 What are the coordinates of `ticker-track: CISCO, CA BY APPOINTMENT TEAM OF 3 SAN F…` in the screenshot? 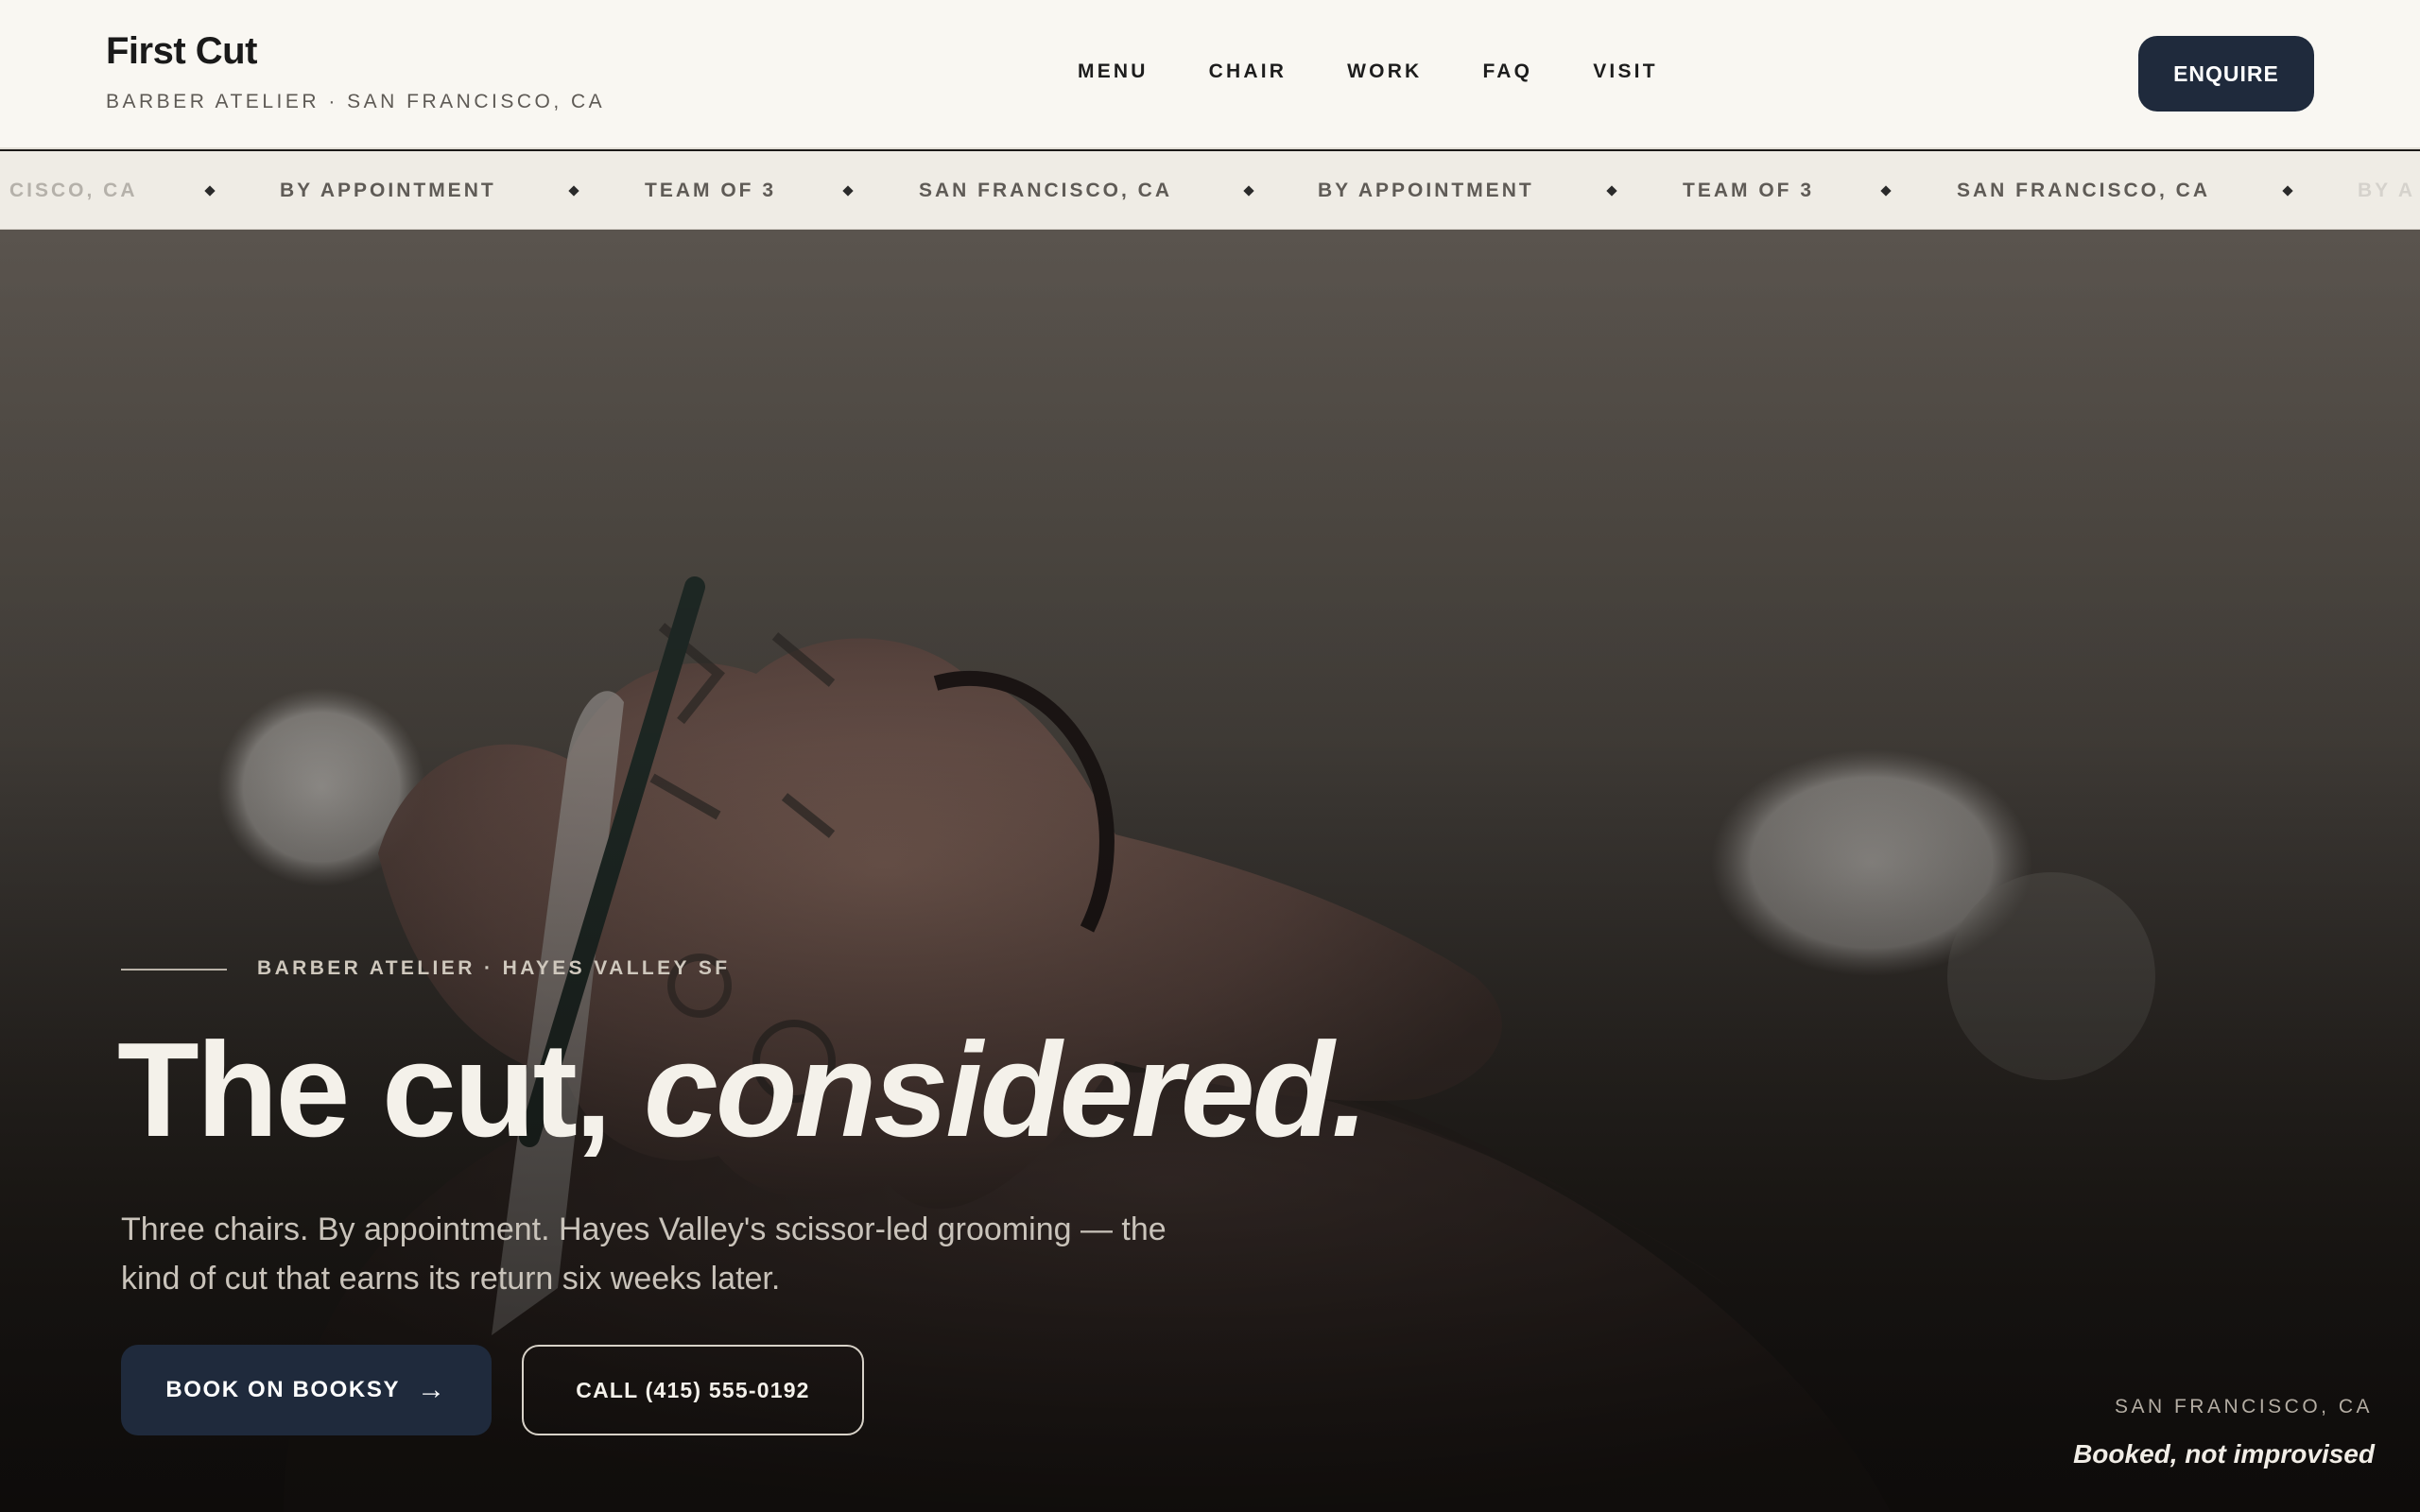 It's located at (1210, 190).